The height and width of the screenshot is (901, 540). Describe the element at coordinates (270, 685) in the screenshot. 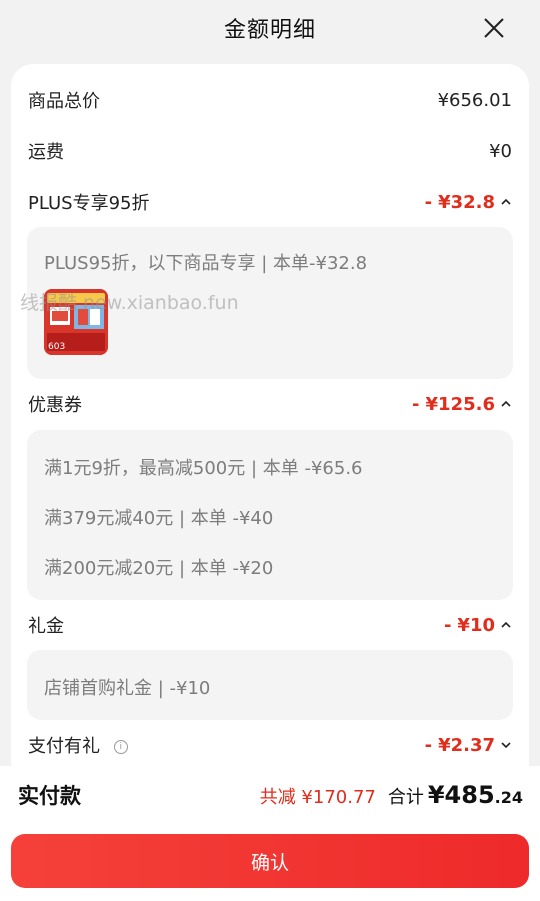

I see `gift-detail-box: 店铺首购礼金 | -¥10` at that location.